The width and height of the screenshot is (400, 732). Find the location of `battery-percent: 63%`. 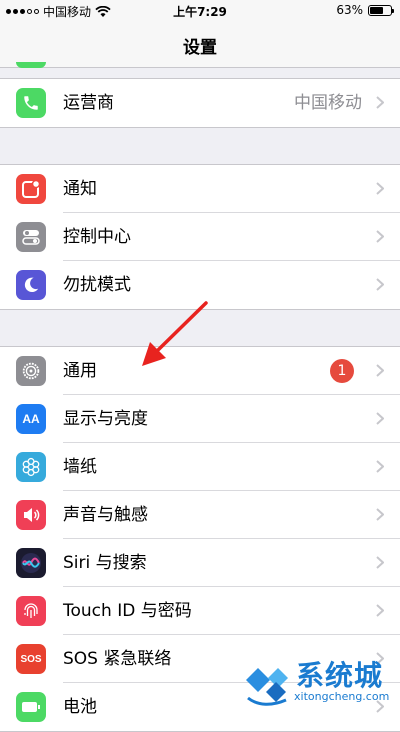

battery-percent: 63% is located at coordinates (349, 10).